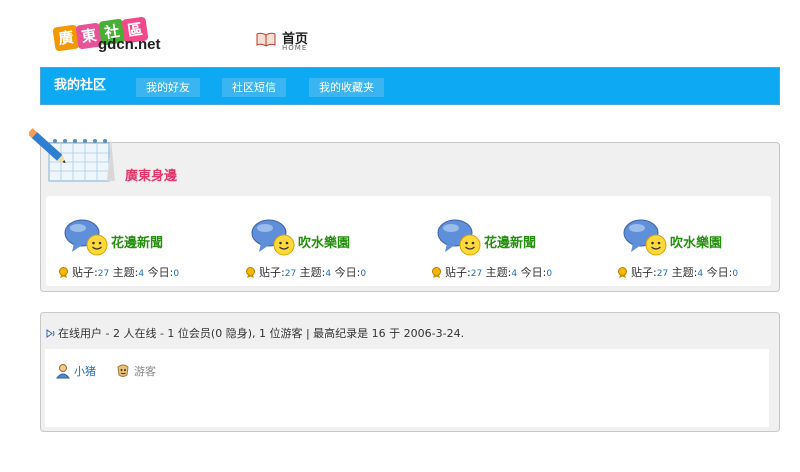 This screenshot has height=472, width=800. What do you see at coordinates (80, 86) in the screenshot?
I see `tab-my-community: 我的社区` at bounding box center [80, 86].